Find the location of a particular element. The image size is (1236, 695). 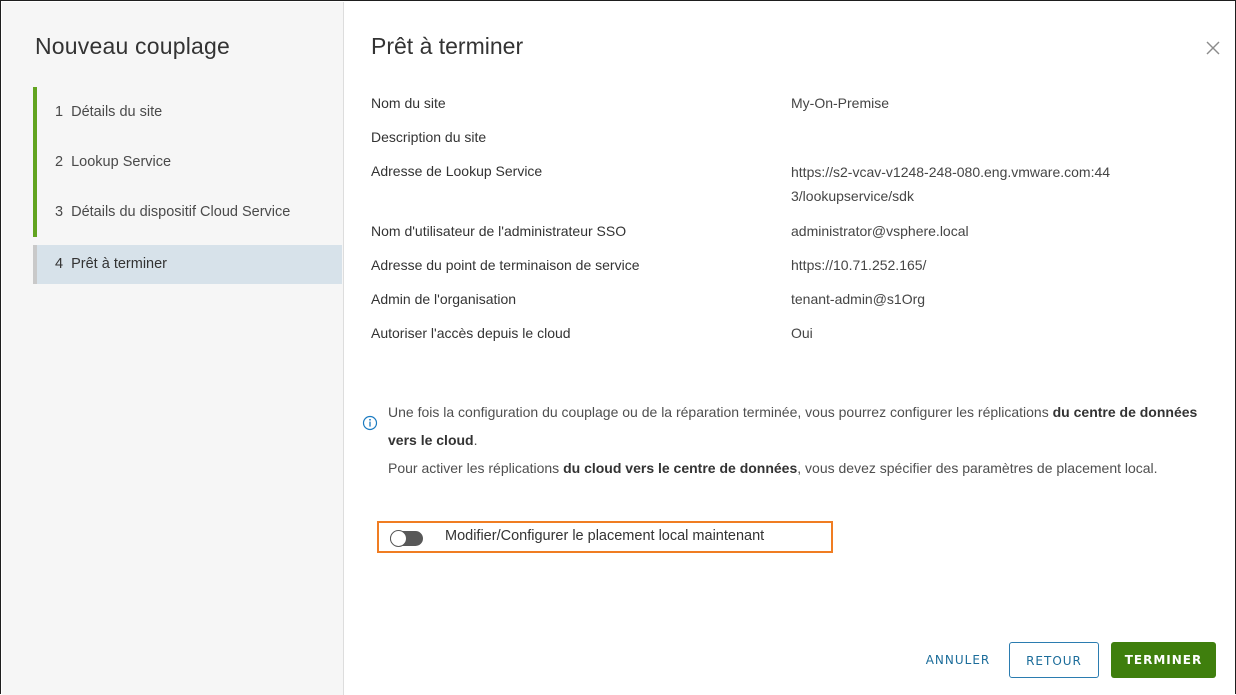

summary-value: https://10.71.252.165/ is located at coordinates (859, 265).